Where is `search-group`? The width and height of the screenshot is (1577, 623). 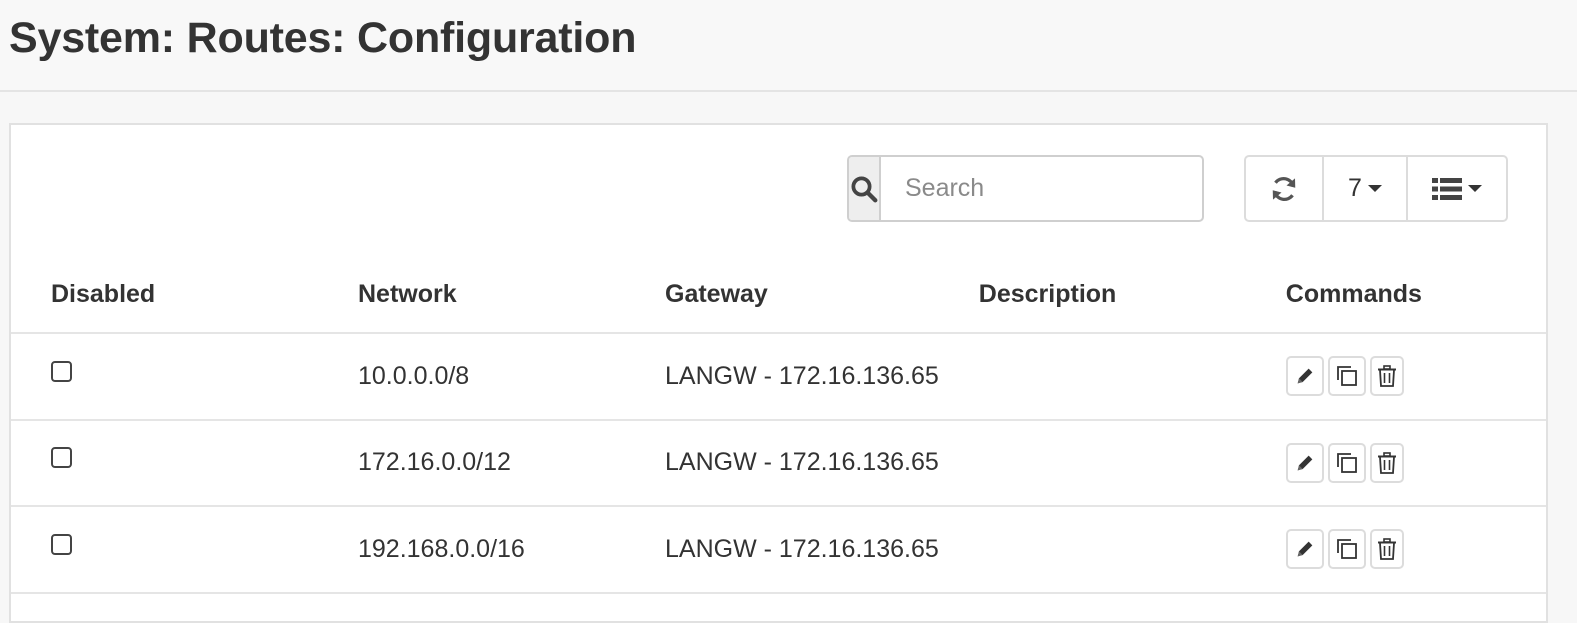
search-group is located at coordinates (1025, 188).